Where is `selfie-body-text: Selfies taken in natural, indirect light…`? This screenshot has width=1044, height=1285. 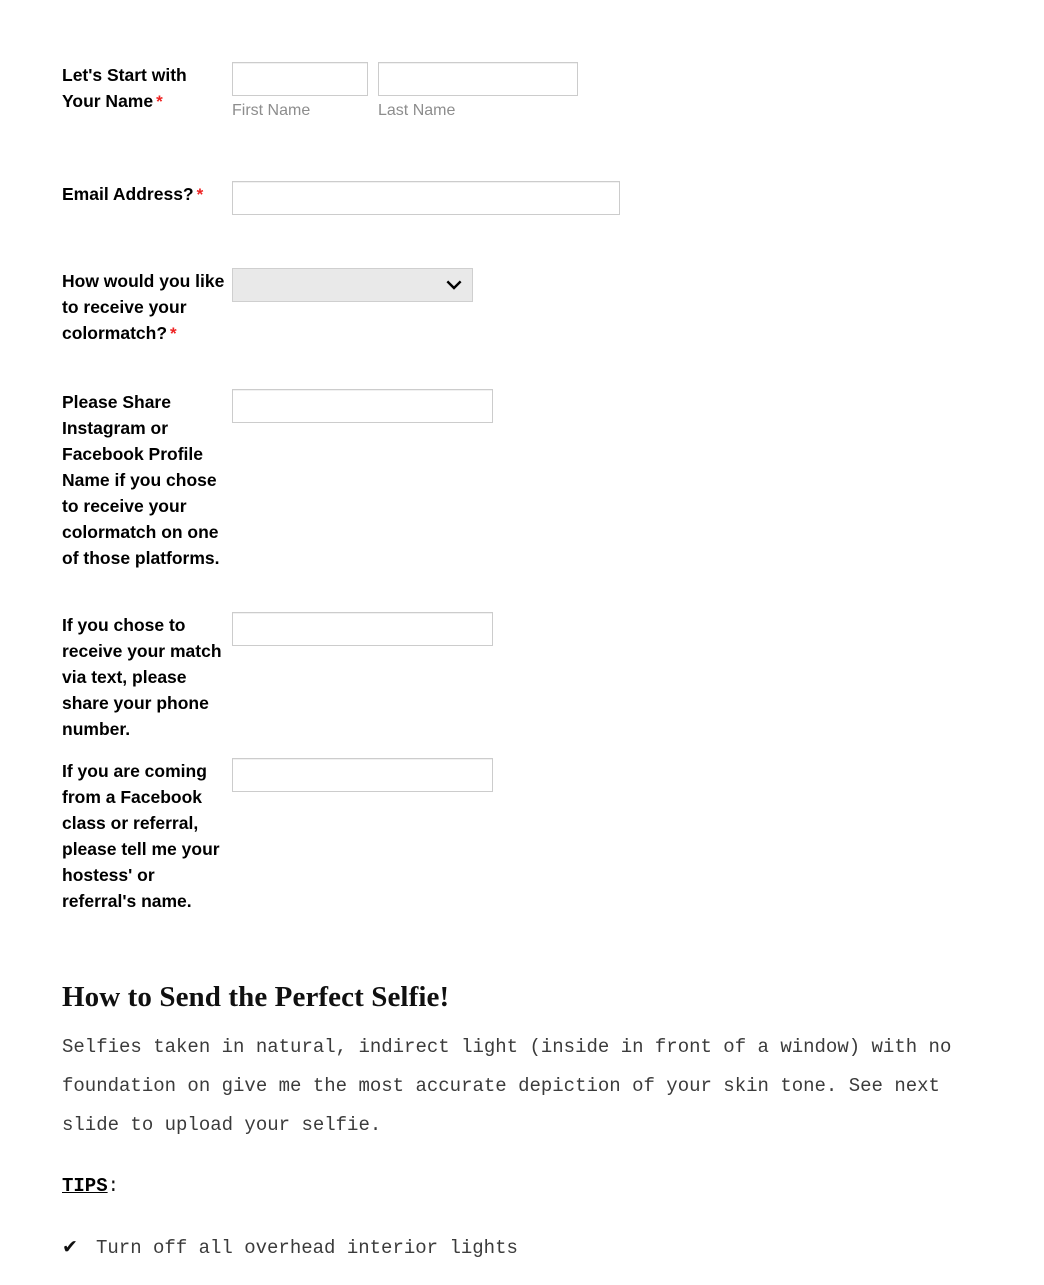
selfie-body-text: Selfies taken in natural, indirect light… is located at coordinates (512, 1086).